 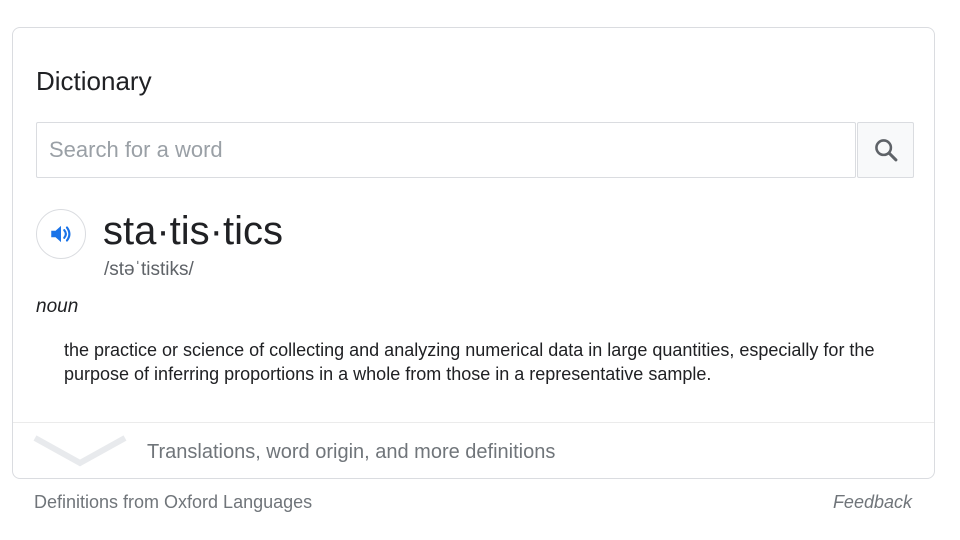 I want to click on search-icon, so click(x=885, y=150).